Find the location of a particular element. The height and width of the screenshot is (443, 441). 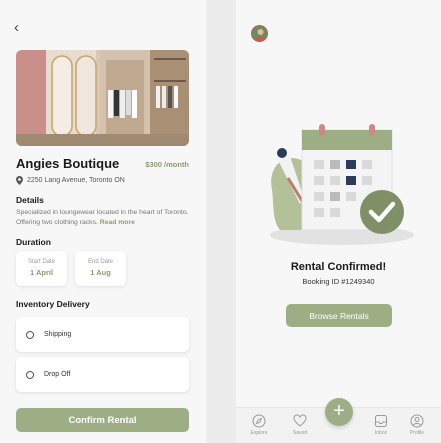

tab-profile: Profile is located at coordinates (417, 425).